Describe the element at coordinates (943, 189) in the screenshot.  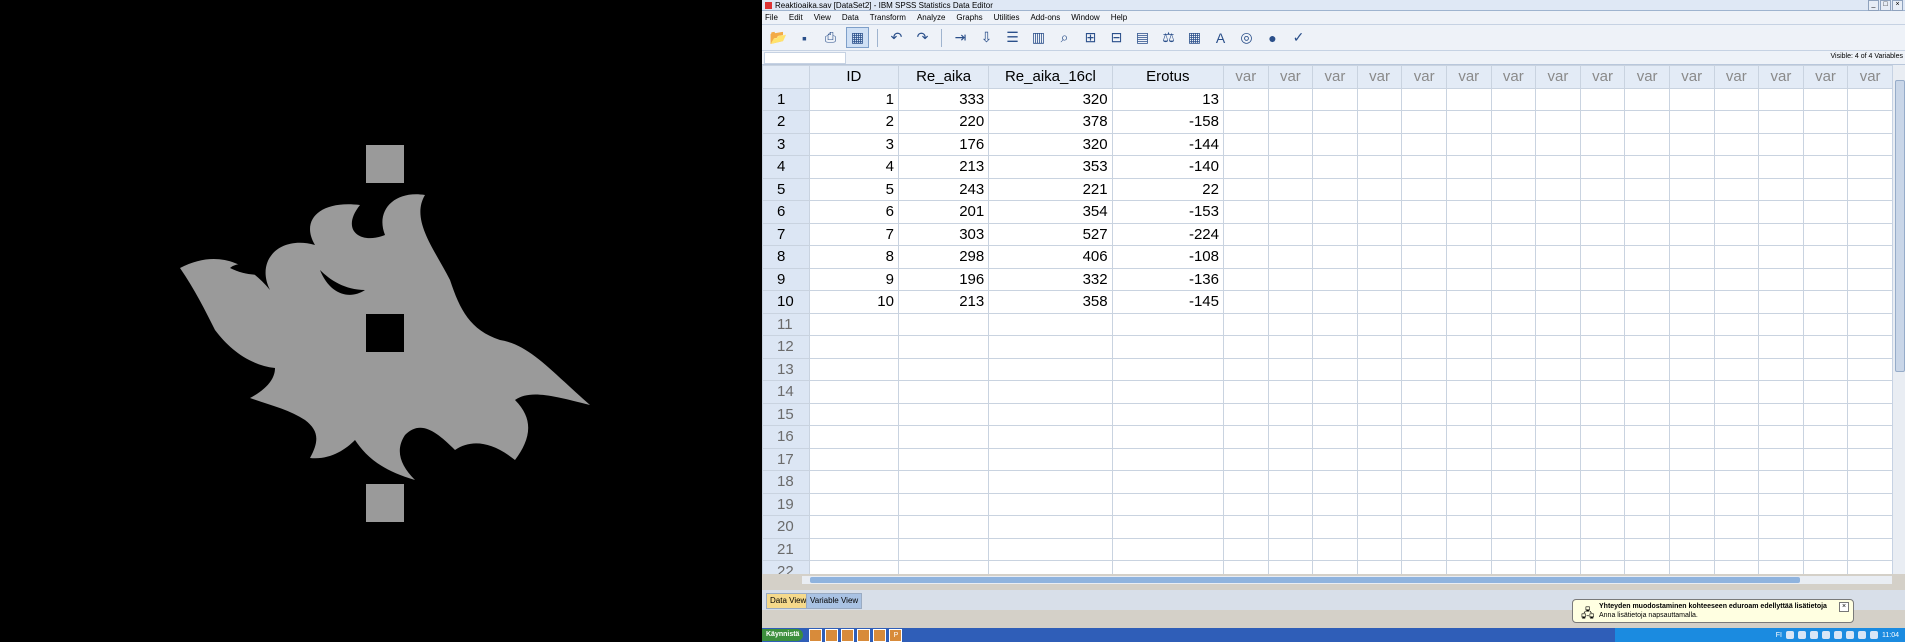
I see `data-cell: 243` at that location.